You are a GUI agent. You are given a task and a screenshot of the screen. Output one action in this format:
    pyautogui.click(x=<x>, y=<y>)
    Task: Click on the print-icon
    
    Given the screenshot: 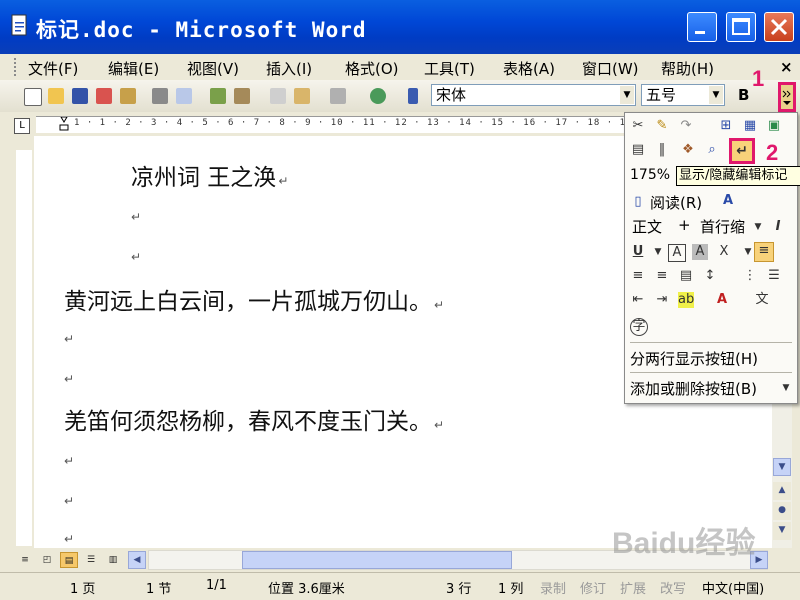 What is the action you would take?
    pyautogui.click(x=160, y=96)
    